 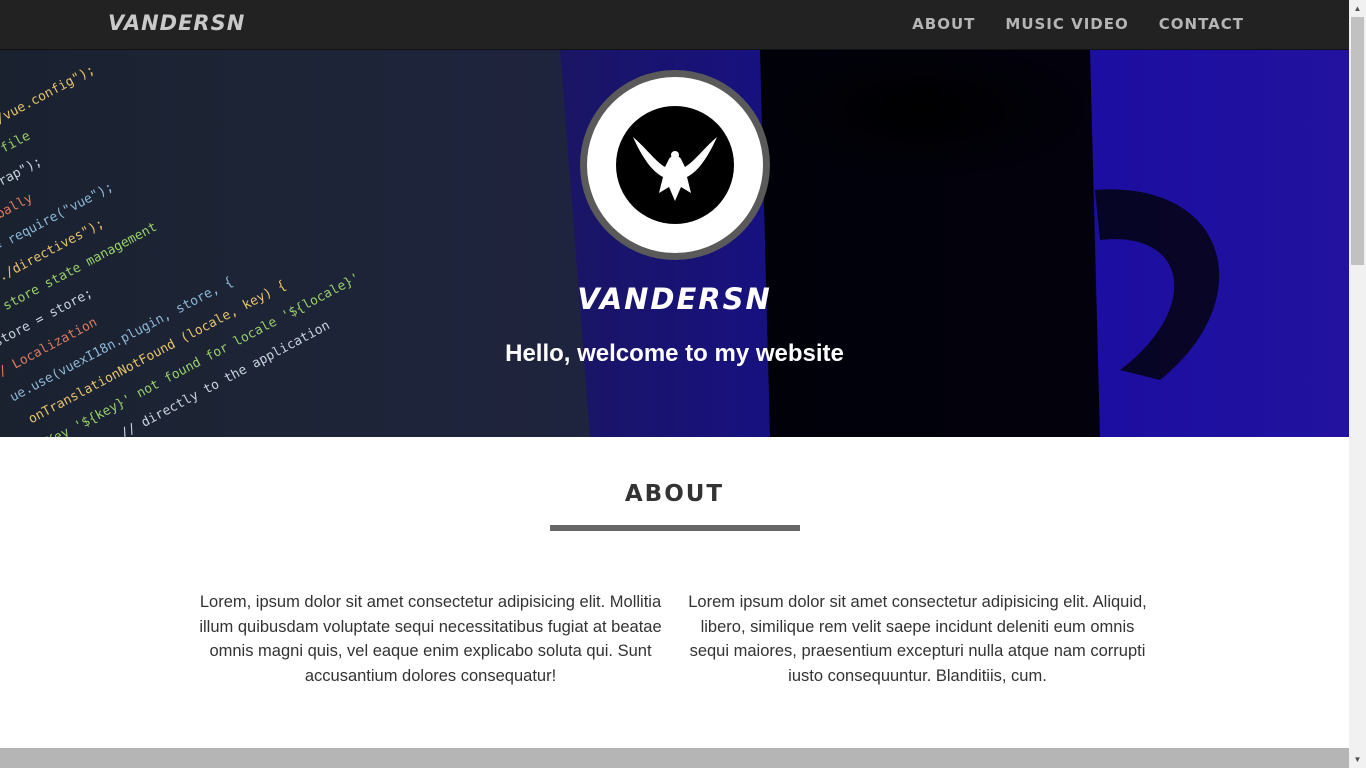 I want to click on chevron-up-icon: ▲, so click(x=1357, y=8).